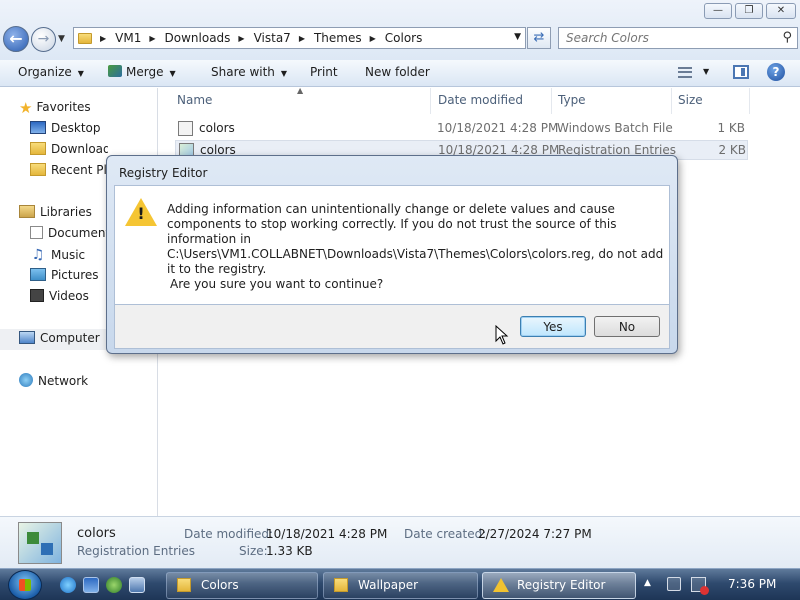 This screenshot has width=800, height=600. Describe the element at coordinates (69, 296) in the screenshot. I see `nav-label: Videos` at that location.